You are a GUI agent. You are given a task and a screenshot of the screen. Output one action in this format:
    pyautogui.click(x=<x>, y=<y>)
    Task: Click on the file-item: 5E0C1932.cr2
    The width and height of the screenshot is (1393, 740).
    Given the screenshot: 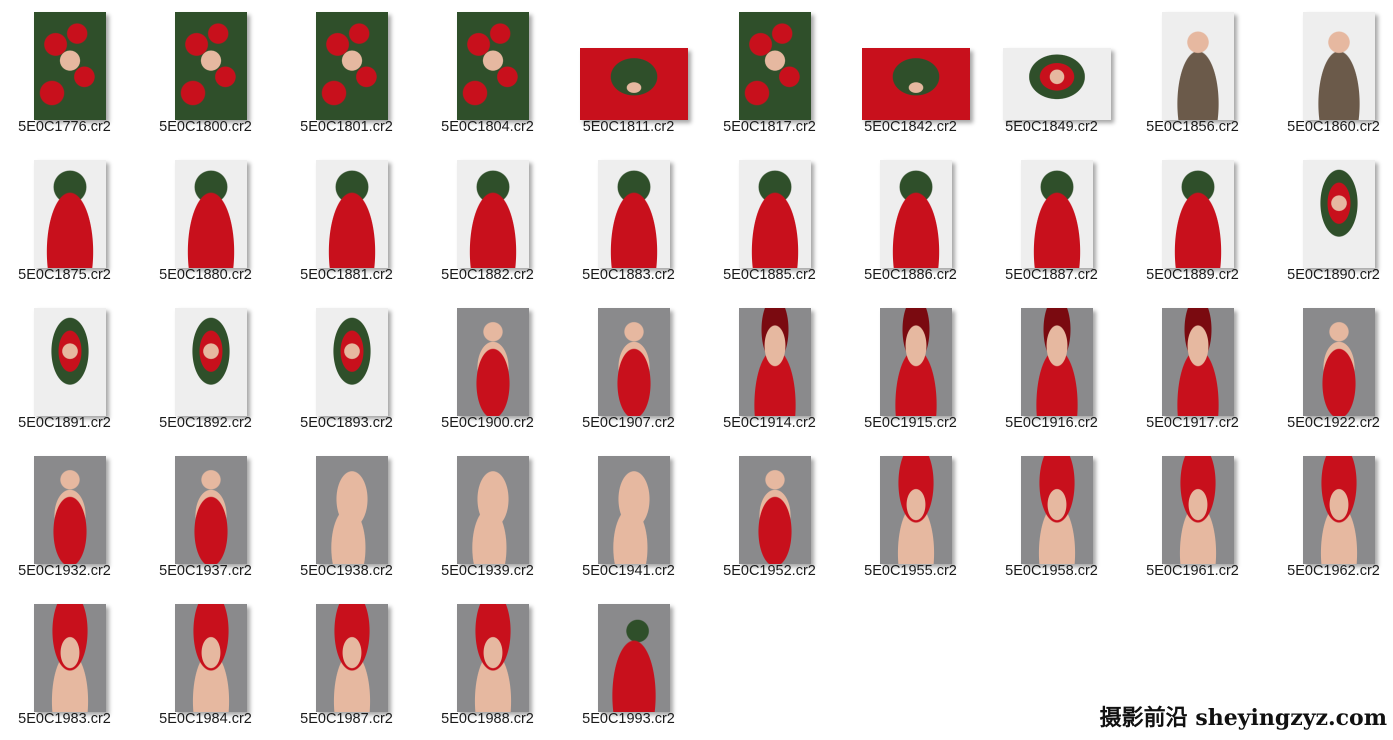 What is the action you would take?
    pyautogui.click(x=70, y=518)
    